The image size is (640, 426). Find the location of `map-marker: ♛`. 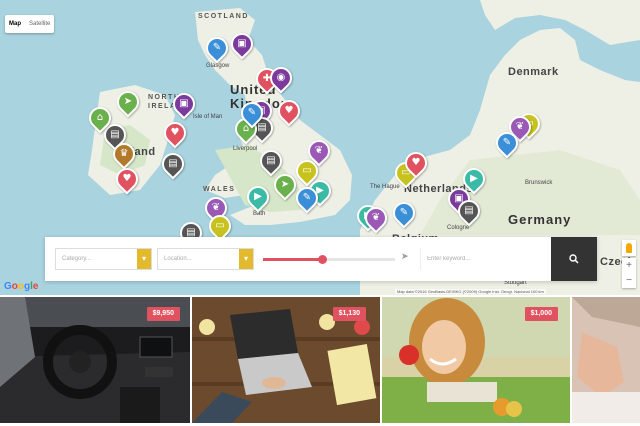

map-marker: ♛ is located at coordinates (124, 154).